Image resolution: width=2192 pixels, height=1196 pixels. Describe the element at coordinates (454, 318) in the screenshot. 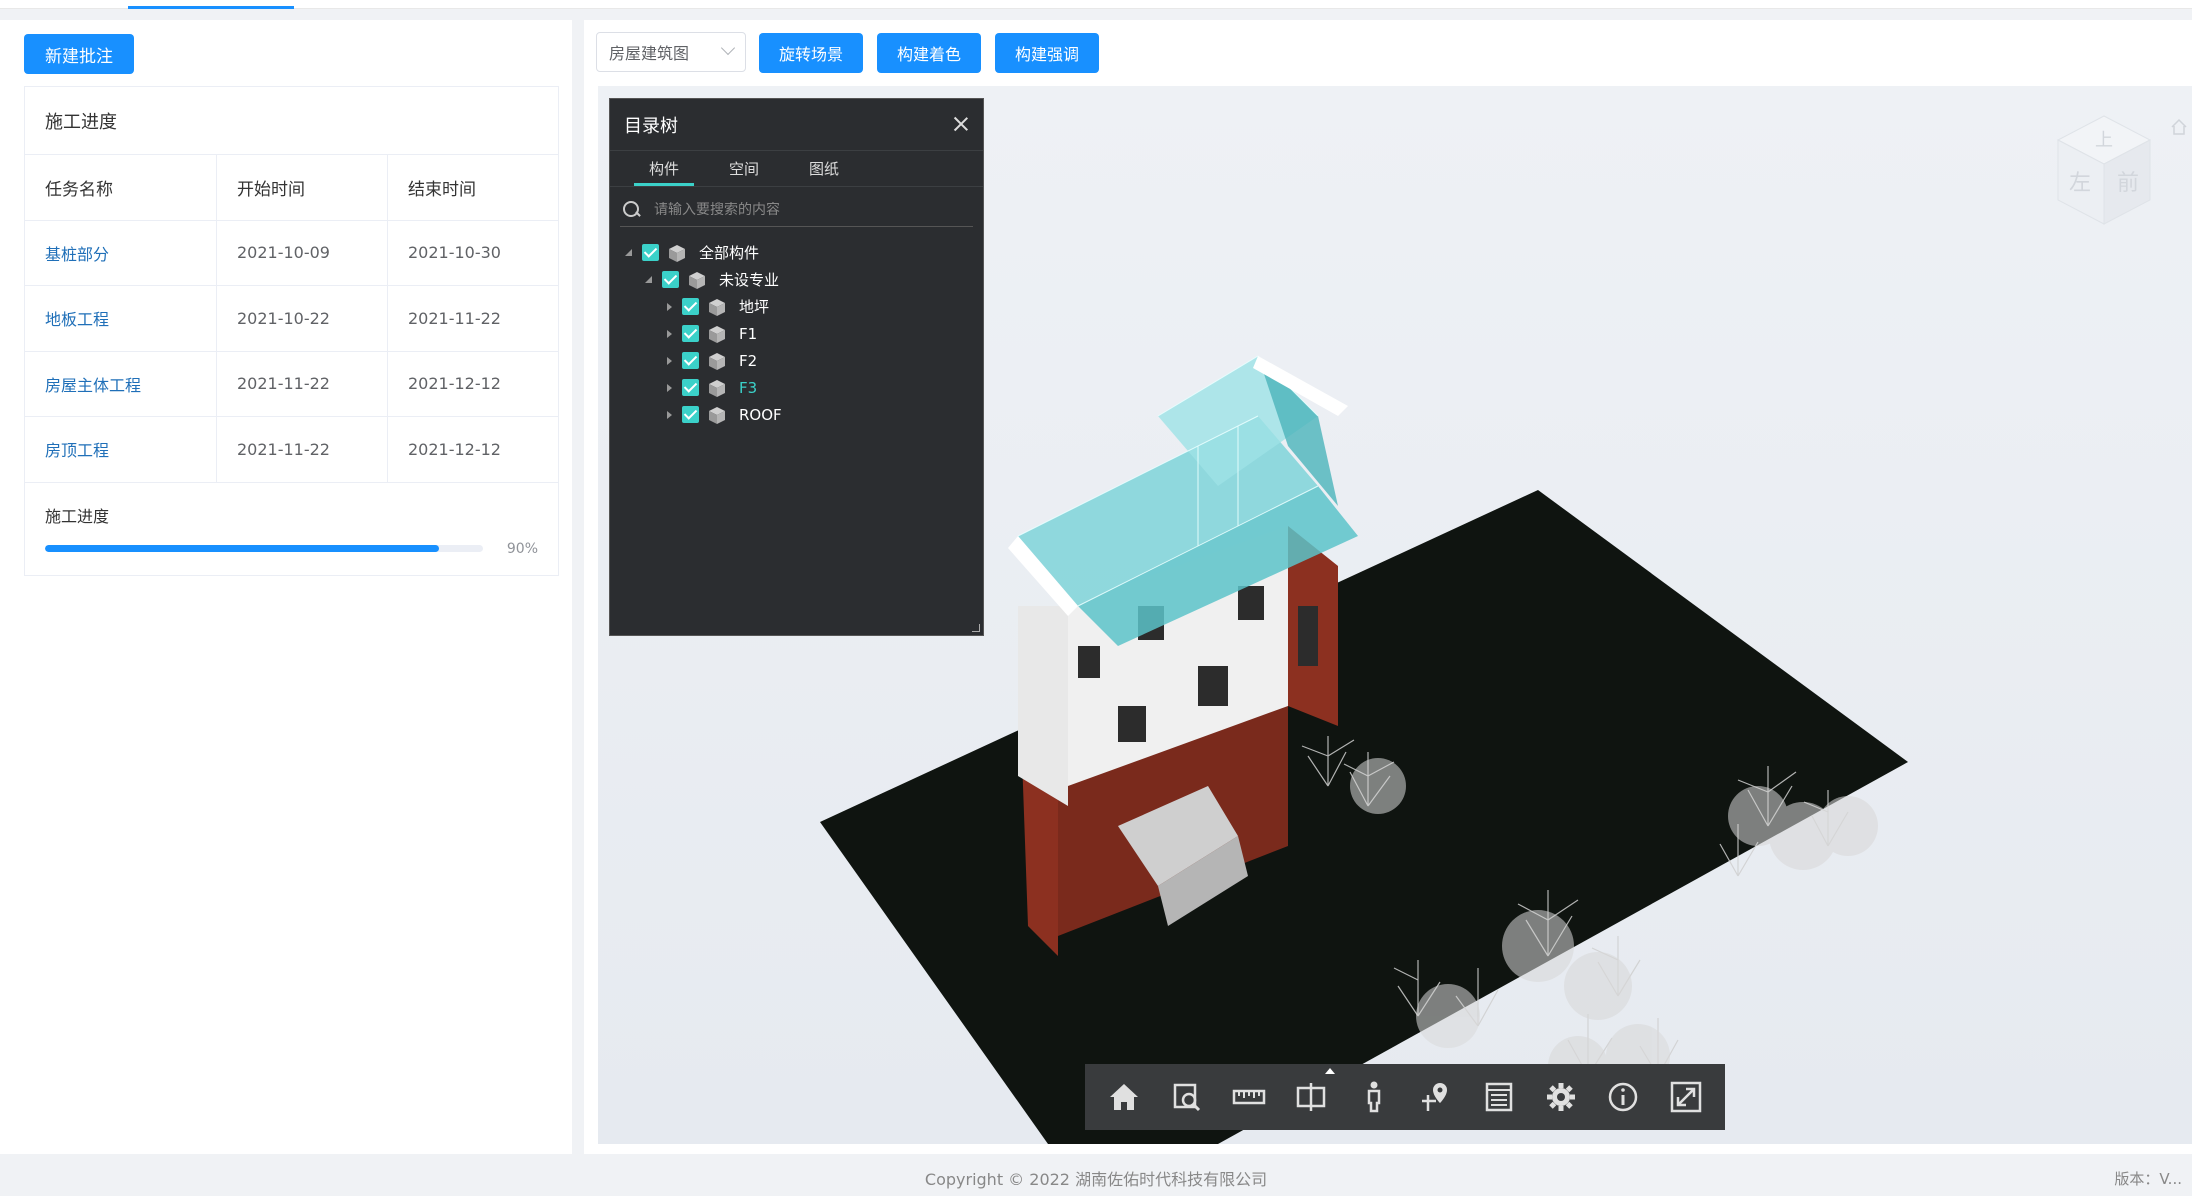

I see `end-date: 2021-11-22` at that location.